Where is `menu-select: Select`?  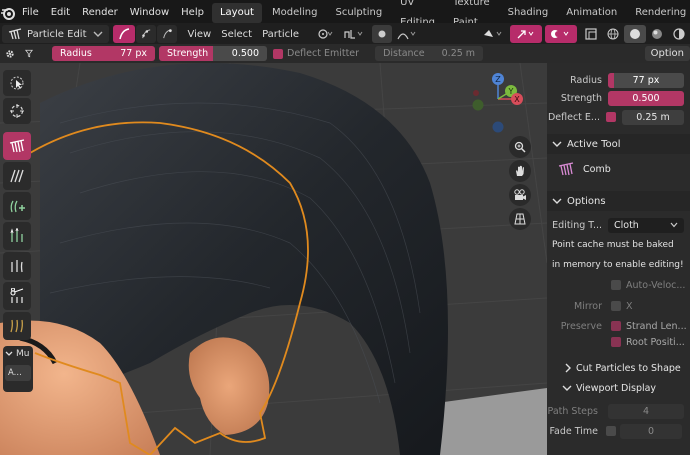
menu-select: Select is located at coordinates (236, 34).